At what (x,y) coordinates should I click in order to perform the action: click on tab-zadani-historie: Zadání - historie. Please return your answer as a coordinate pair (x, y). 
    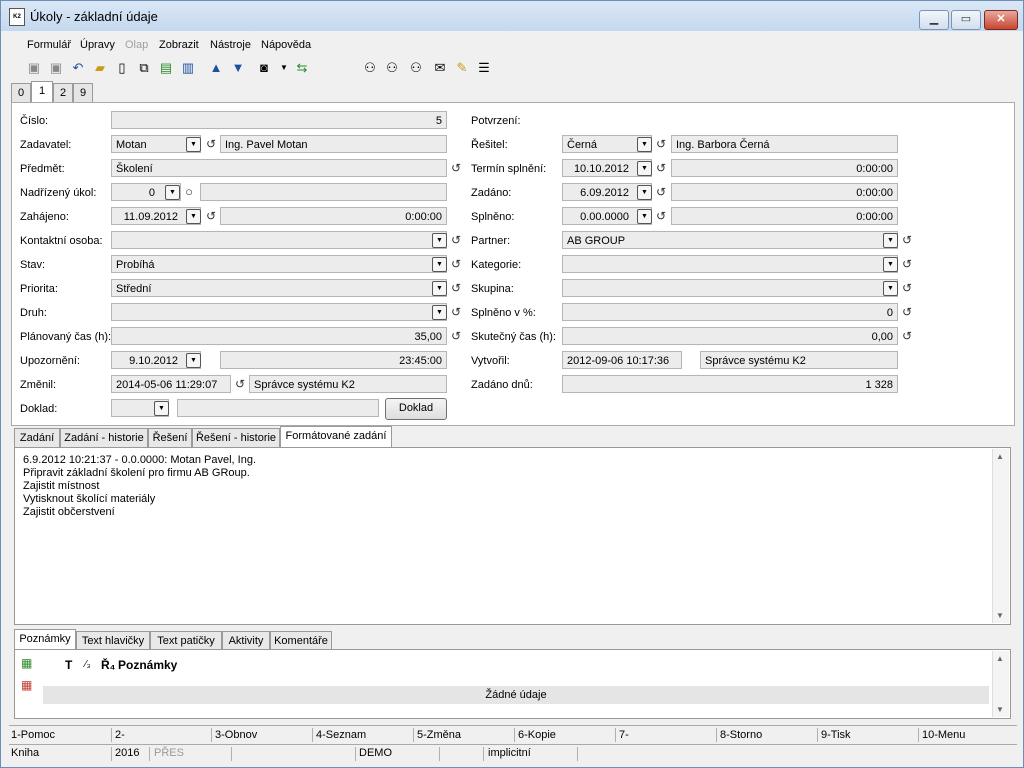
    Looking at the image, I should click on (104, 437).